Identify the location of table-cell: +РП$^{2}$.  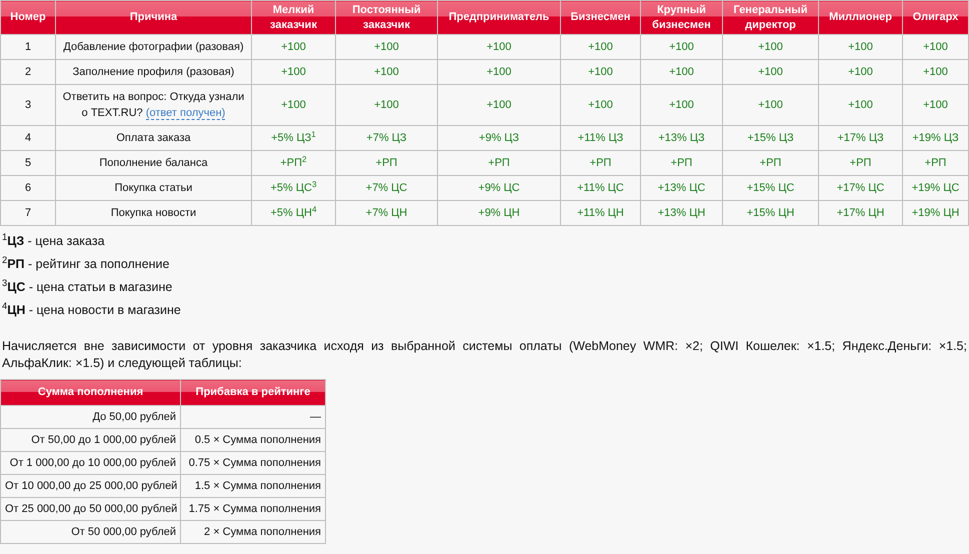
(294, 163).